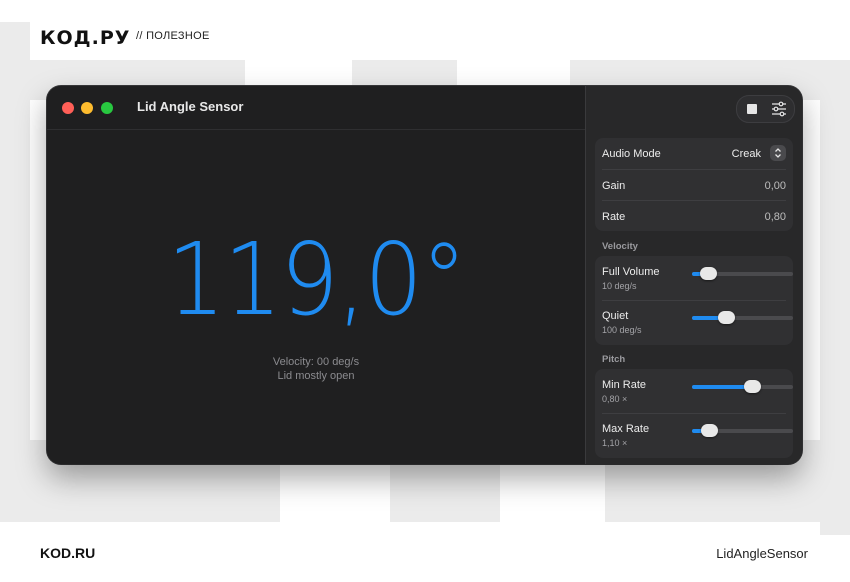 Image resolution: width=850 pixels, height=582 pixels. Describe the element at coordinates (742, 273) in the screenshot. I see `full-volume-slider` at that location.